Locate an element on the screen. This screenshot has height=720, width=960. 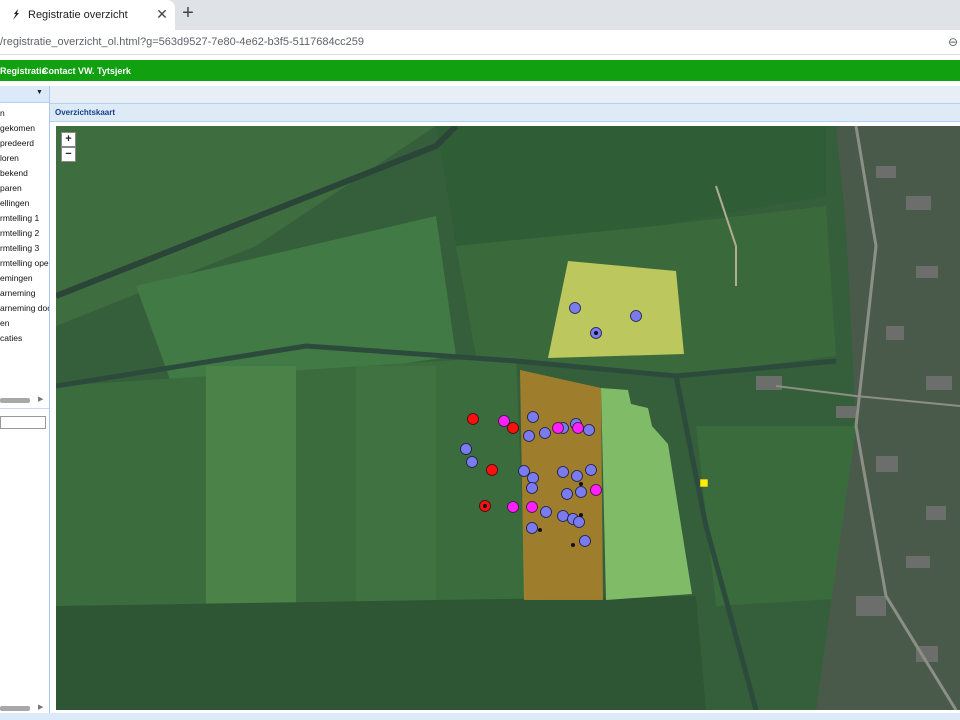
chrome-divider is located at coordinates (480, 54).